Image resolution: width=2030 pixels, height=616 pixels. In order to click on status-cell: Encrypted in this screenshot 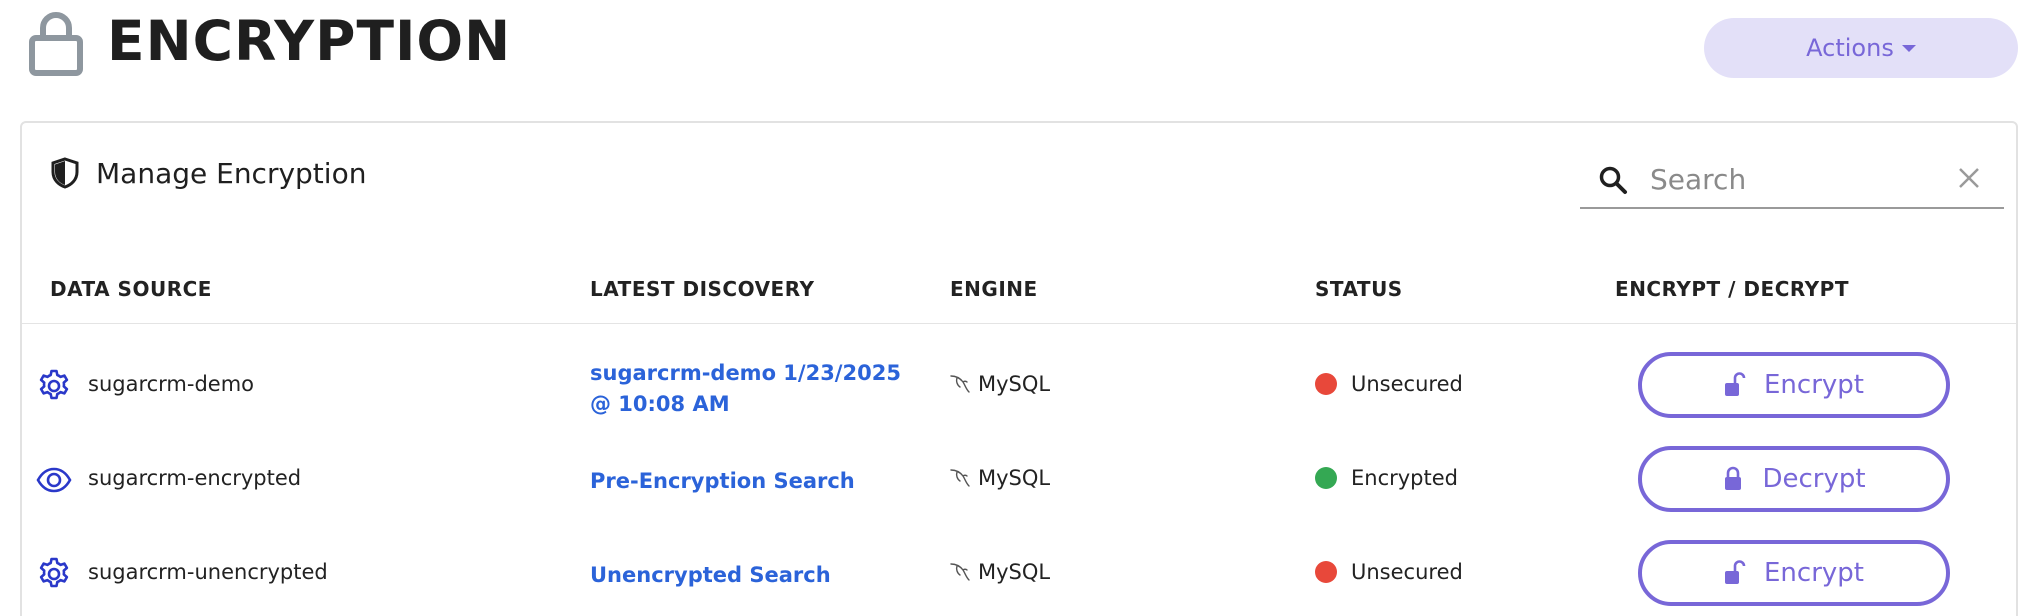, I will do `click(1386, 478)`.